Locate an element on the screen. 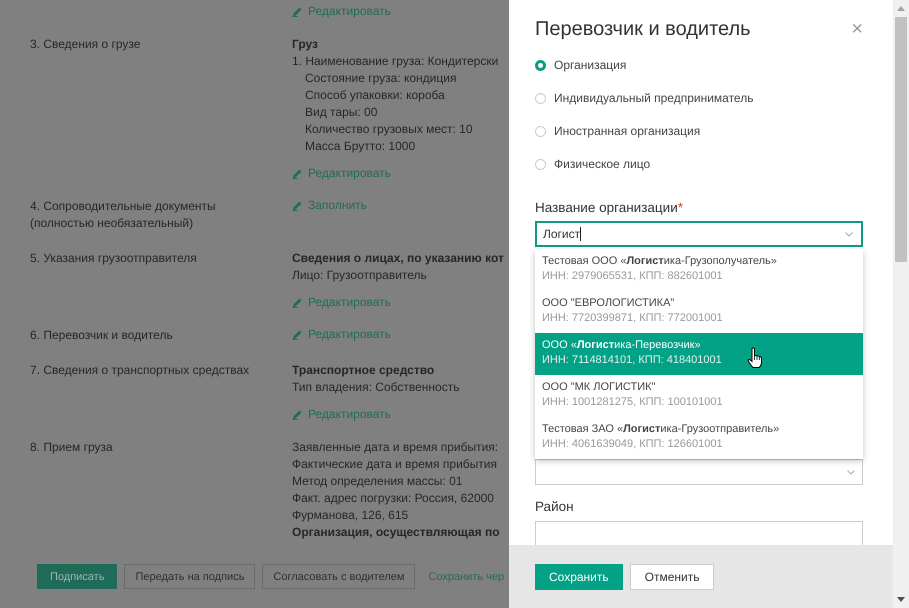 Image resolution: width=909 pixels, height=608 pixels. suggestion-item: ООО "МК ЛОГИСТИК" ИНН: 1001281275, КПП: 100101001 is located at coordinates (699, 396).